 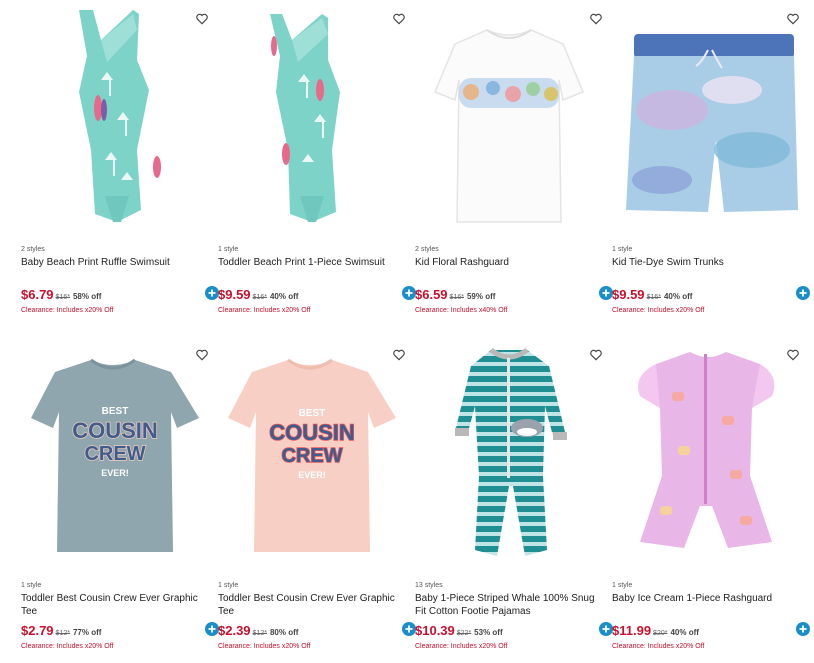 What do you see at coordinates (481, 296) in the screenshot?
I see `discount-percent: 59% off` at bounding box center [481, 296].